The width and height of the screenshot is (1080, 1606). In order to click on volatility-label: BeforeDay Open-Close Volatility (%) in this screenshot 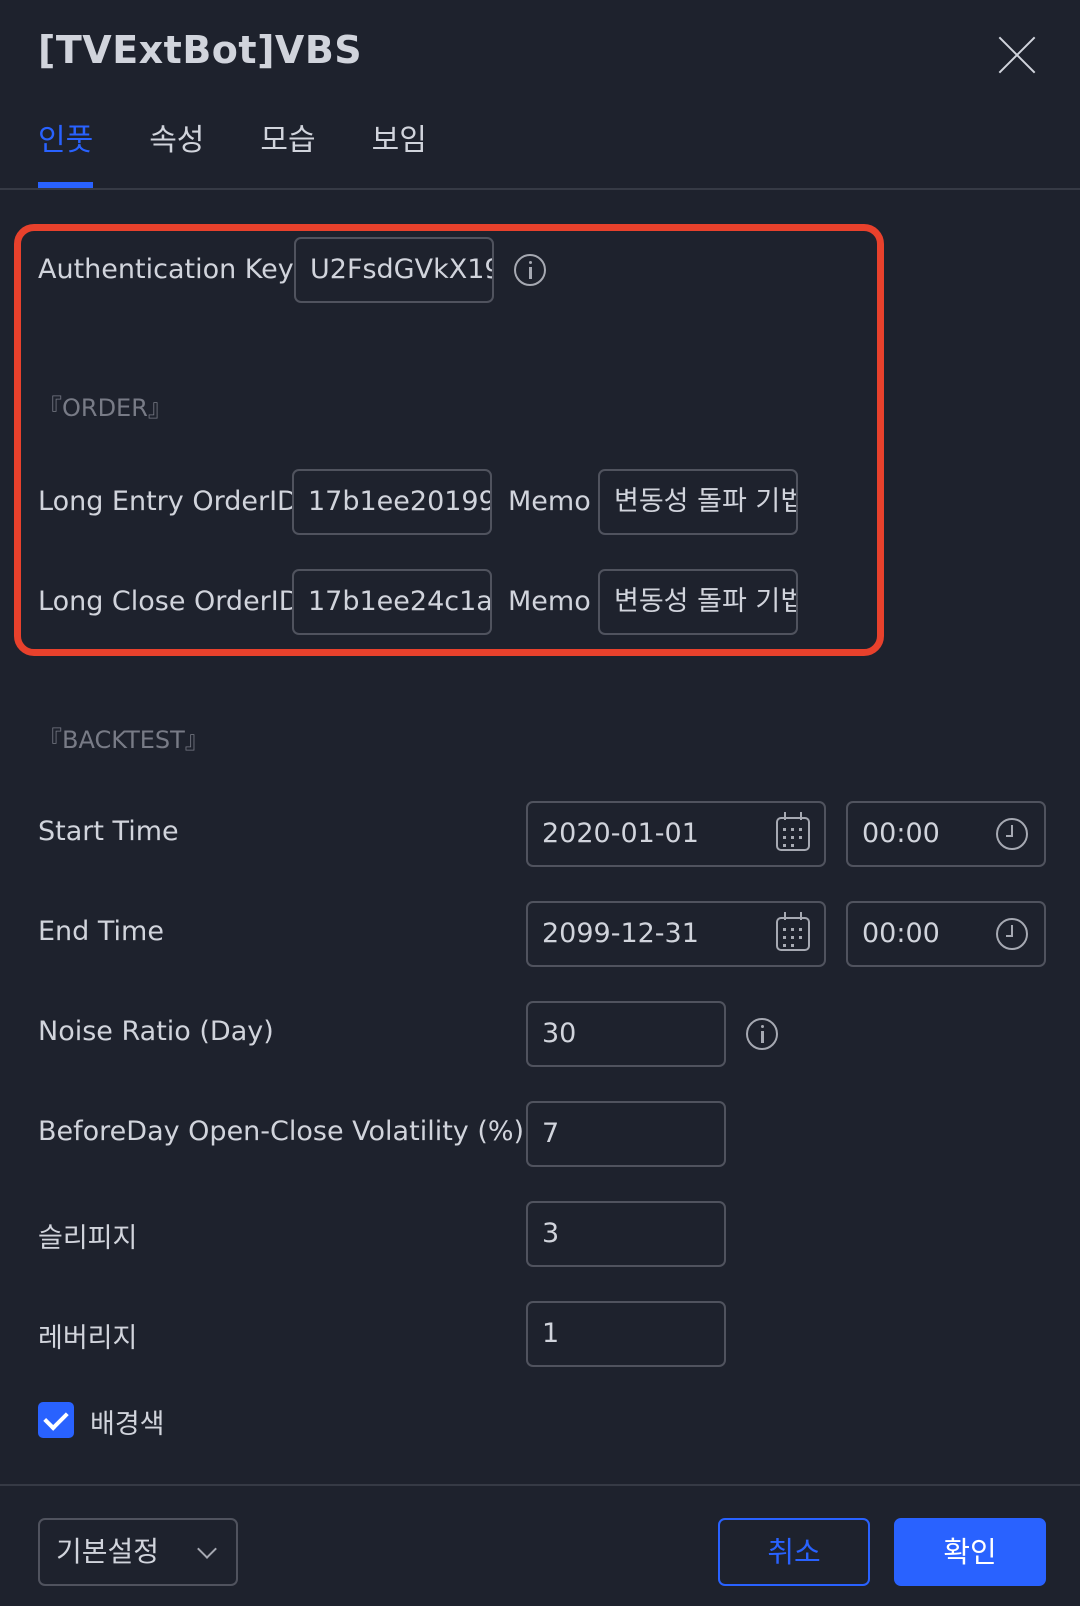, I will do `click(281, 1131)`.